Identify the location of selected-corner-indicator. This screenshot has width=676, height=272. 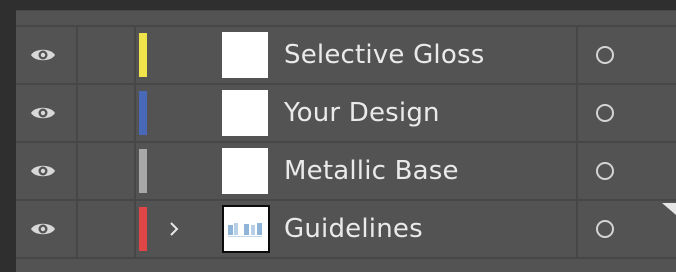
(669, 209).